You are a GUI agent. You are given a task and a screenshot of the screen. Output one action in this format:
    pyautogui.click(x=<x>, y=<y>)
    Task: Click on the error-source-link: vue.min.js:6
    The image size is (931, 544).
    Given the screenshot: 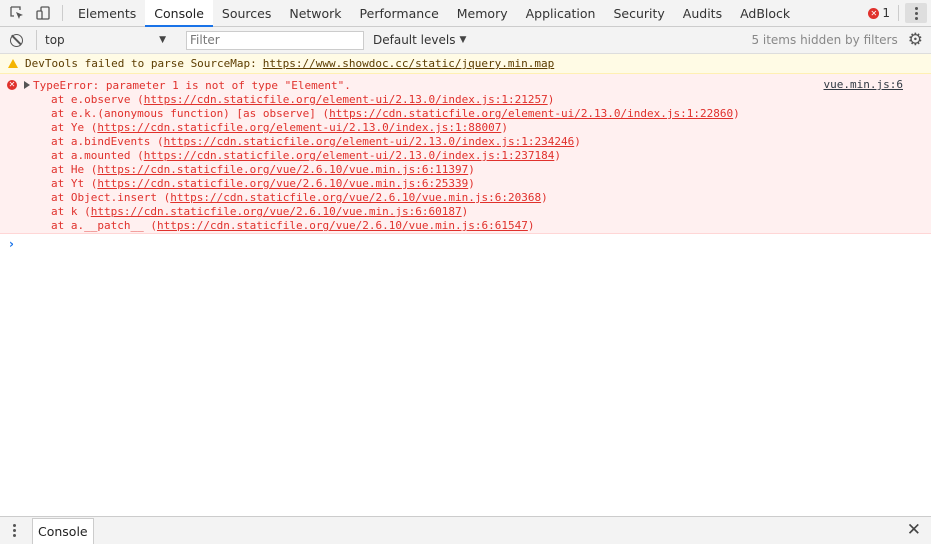 What is the action you would take?
    pyautogui.click(x=863, y=84)
    